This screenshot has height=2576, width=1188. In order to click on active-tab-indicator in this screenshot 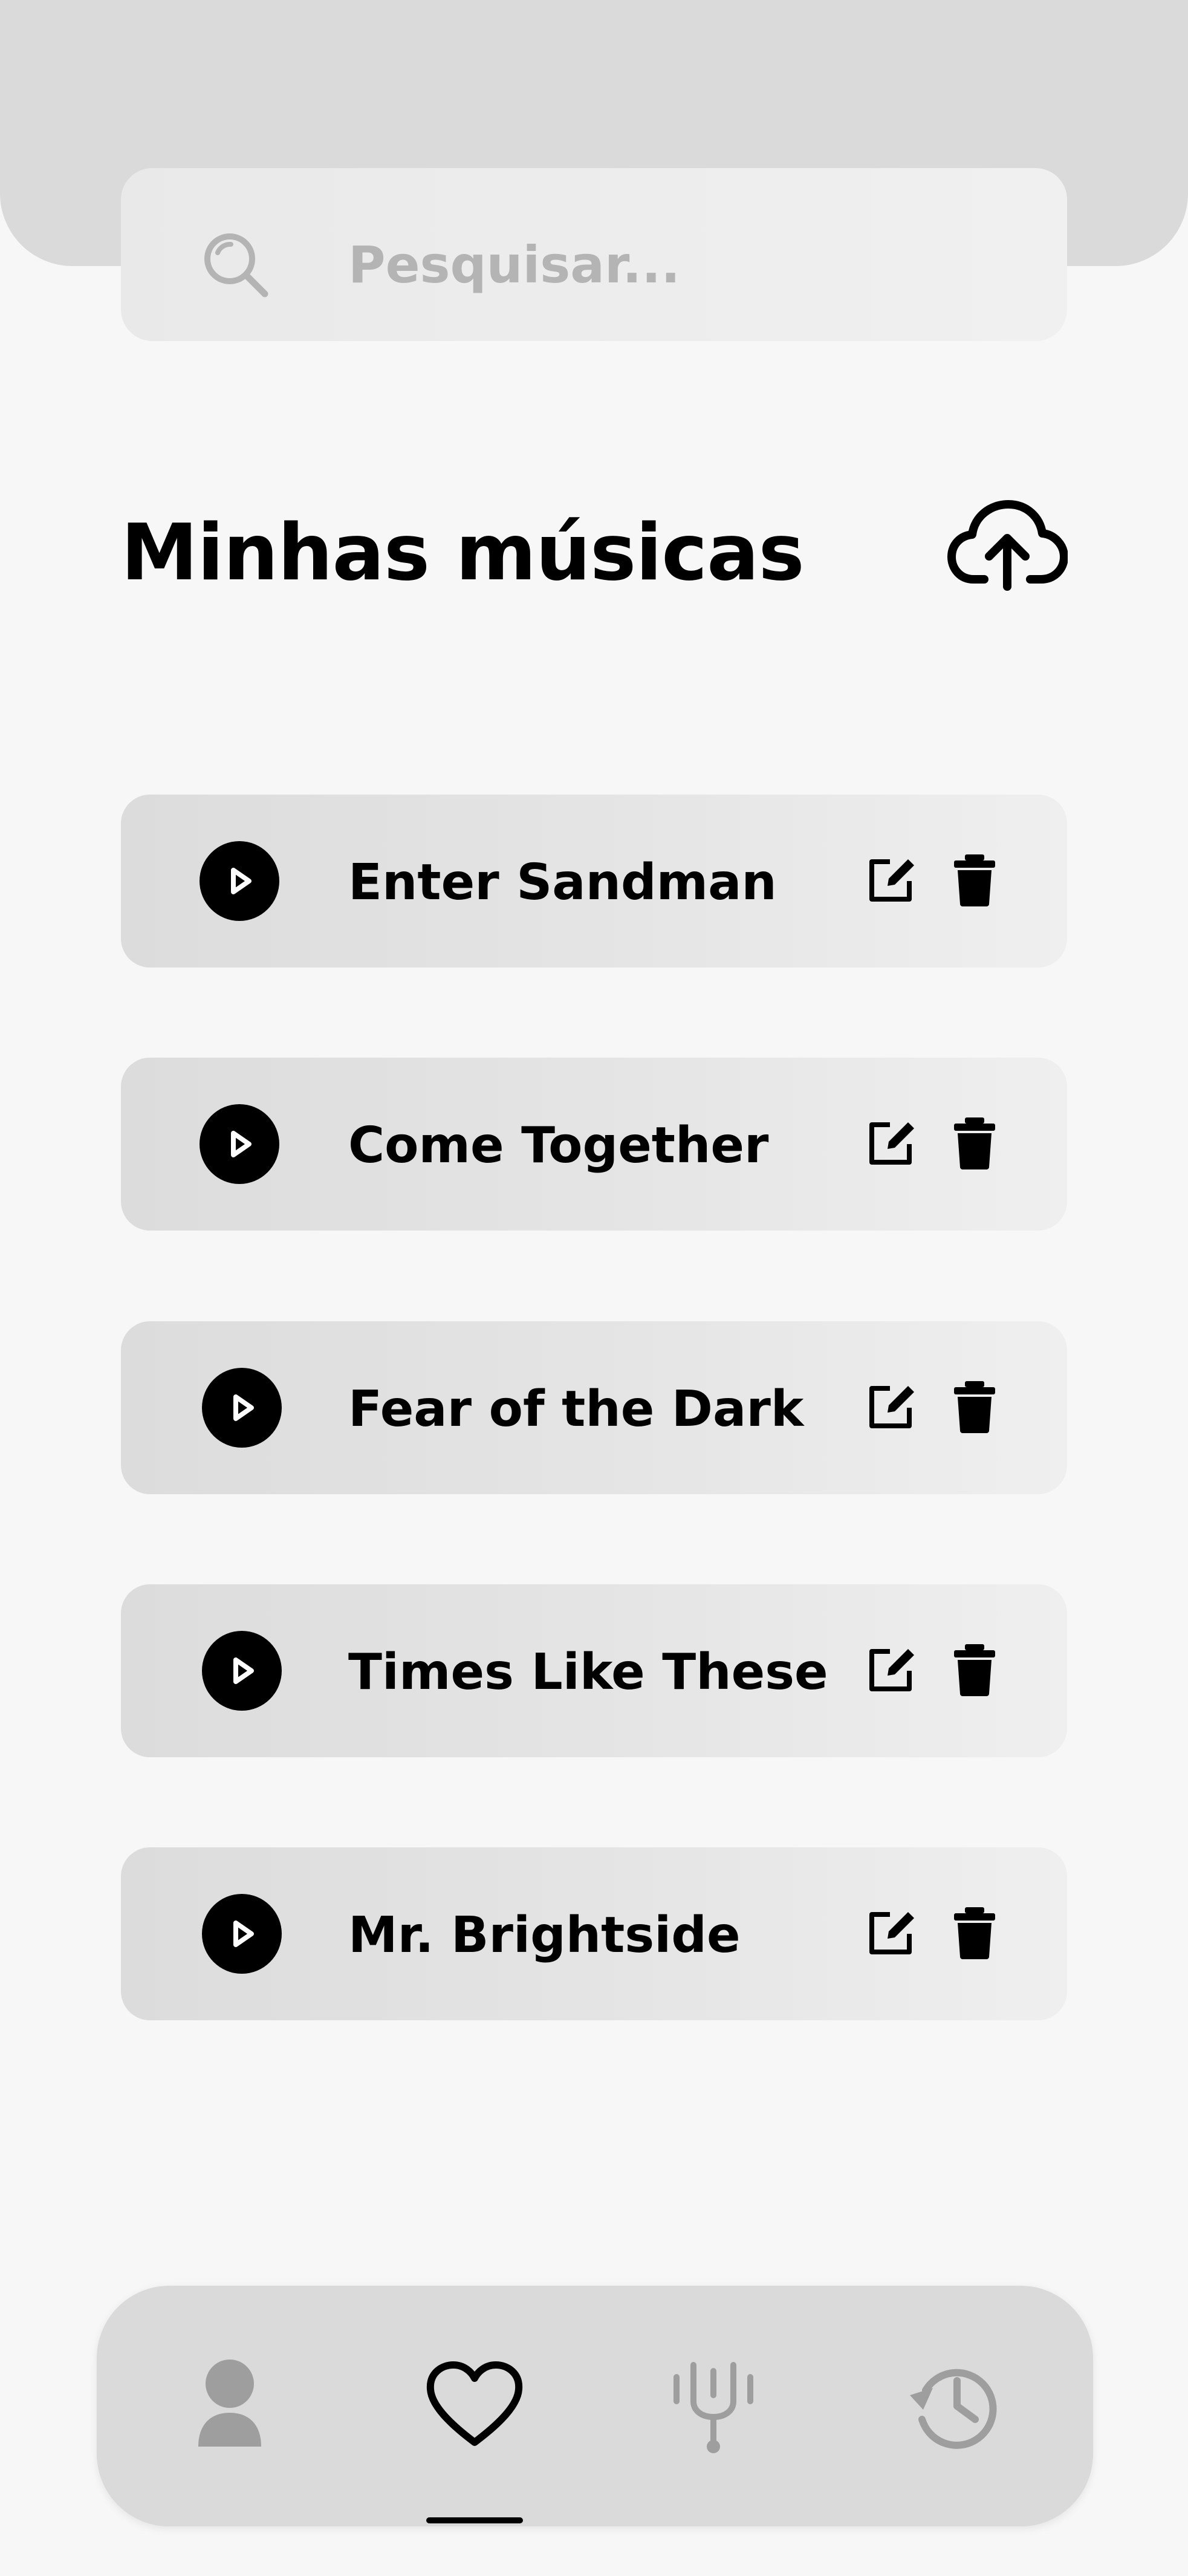, I will do `click(474, 2520)`.